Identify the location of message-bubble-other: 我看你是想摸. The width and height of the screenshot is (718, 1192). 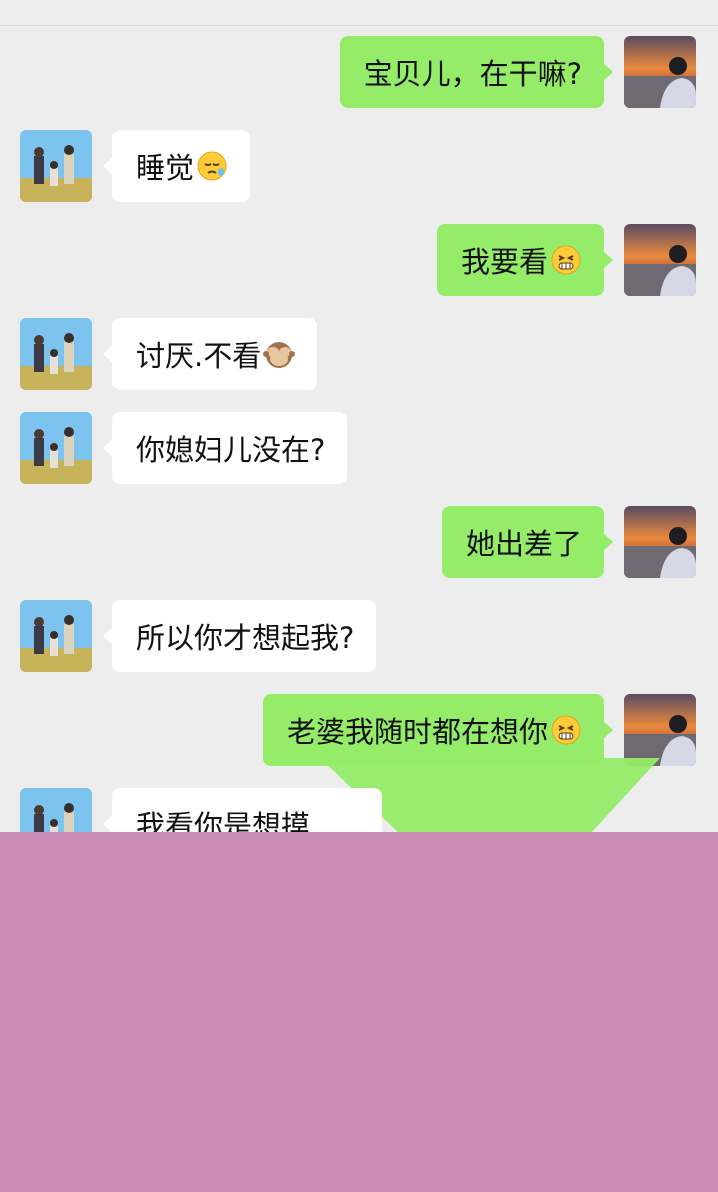
(242, 810).